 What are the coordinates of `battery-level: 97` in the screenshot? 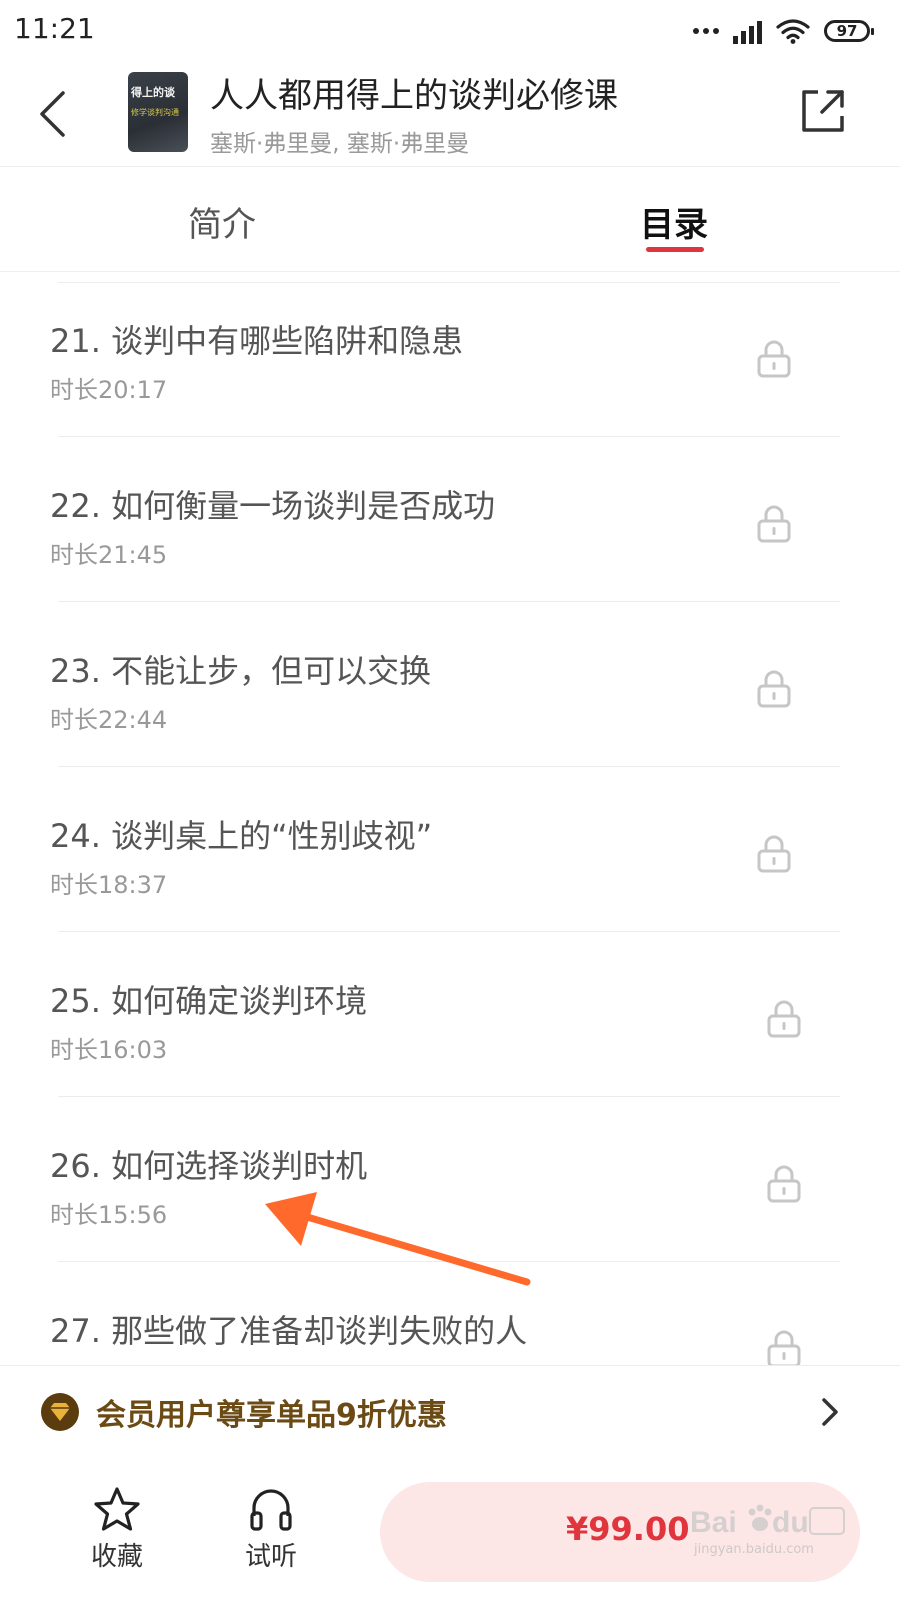 It's located at (847, 31).